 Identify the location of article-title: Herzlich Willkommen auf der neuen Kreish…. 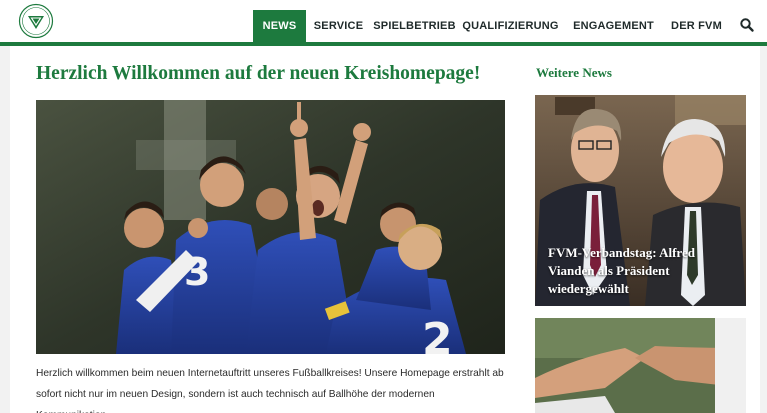
(258, 74).